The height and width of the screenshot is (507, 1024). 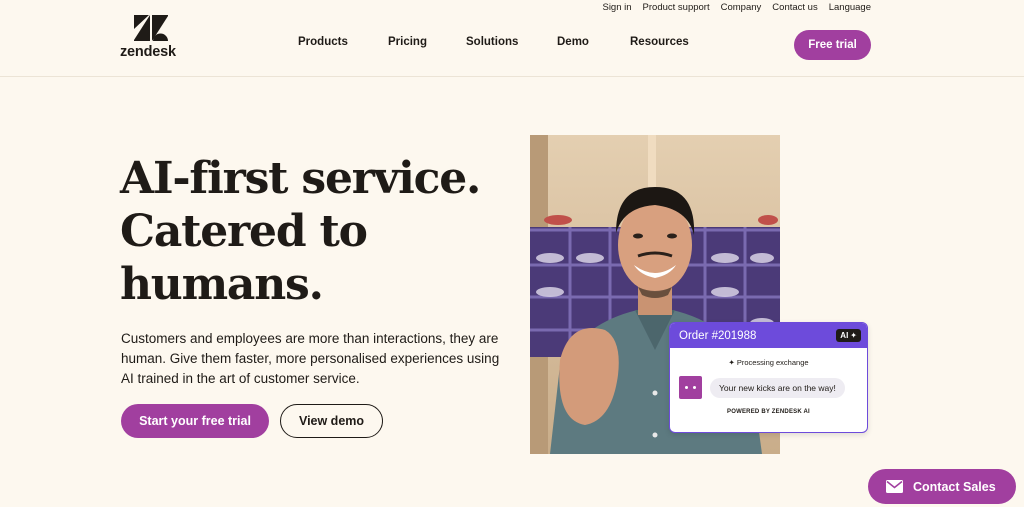 What do you see at coordinates (741, 7) in the screenshot?
I see `company-link: Company` at bounding box center [741, 7].